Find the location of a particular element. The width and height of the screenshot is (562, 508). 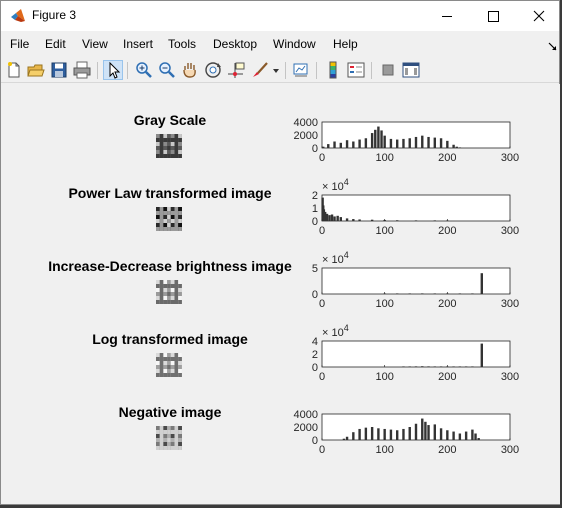

link-plot-icon is located at coordinates (301, 70).